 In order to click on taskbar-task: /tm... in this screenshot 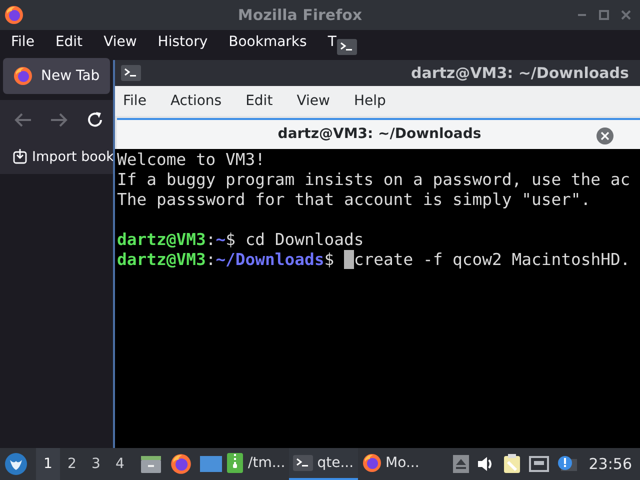, I will do `click(256, 464)`.